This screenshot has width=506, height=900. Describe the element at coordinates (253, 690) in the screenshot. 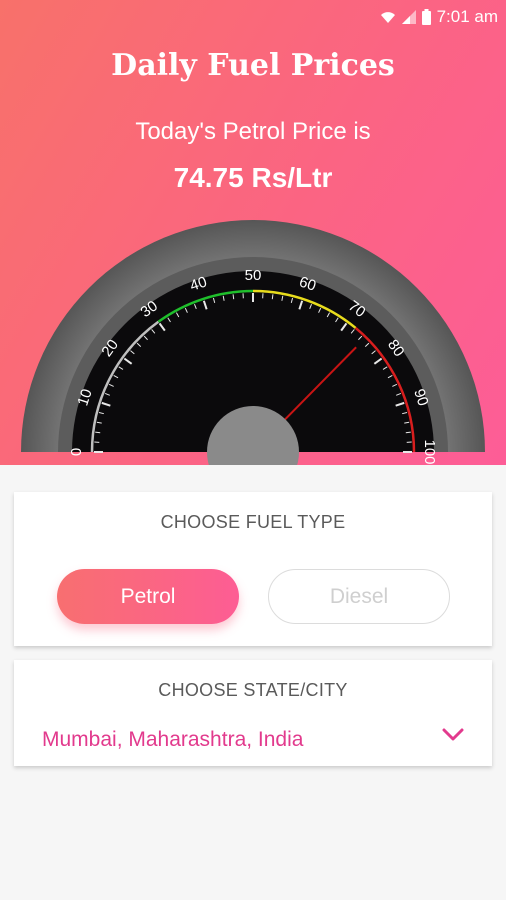

I see `city-card-title: CHOOSE STATE/CITY` at that location.